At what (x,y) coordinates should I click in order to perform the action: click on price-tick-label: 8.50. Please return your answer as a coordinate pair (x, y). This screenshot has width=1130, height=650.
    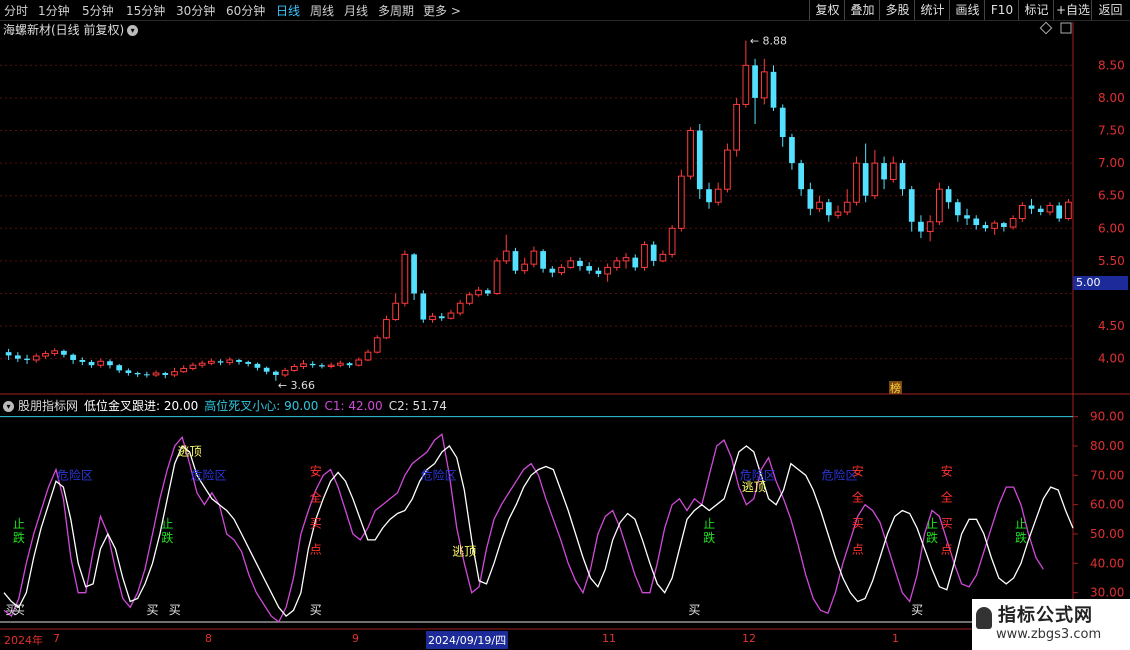
    Looking at the image, I should click on (1111, 65).